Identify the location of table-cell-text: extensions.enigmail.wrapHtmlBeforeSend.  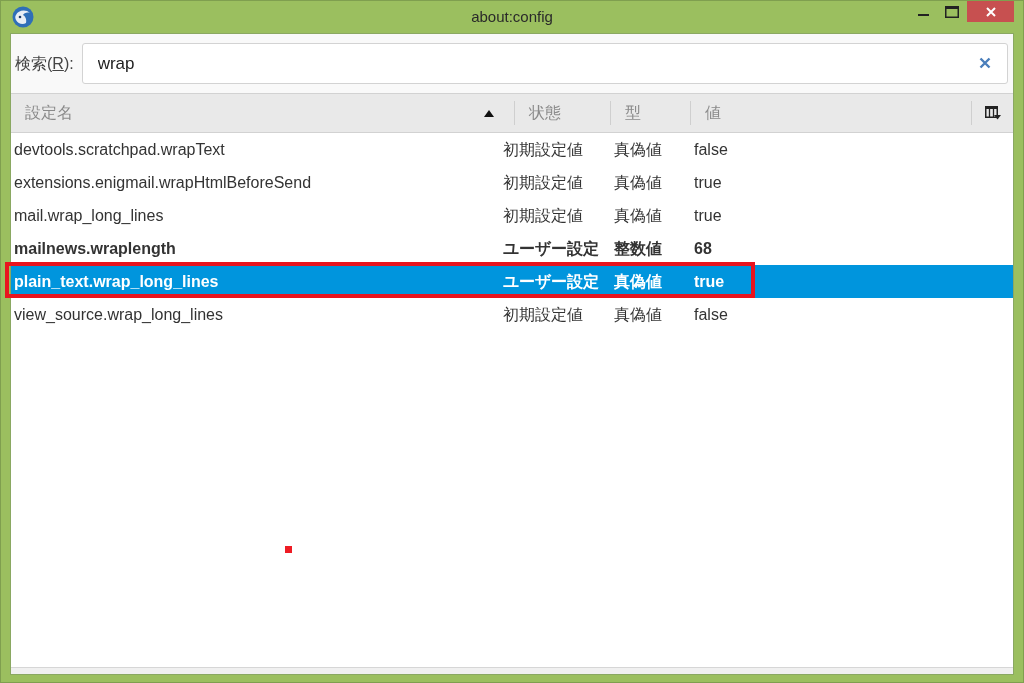
(163, 182).